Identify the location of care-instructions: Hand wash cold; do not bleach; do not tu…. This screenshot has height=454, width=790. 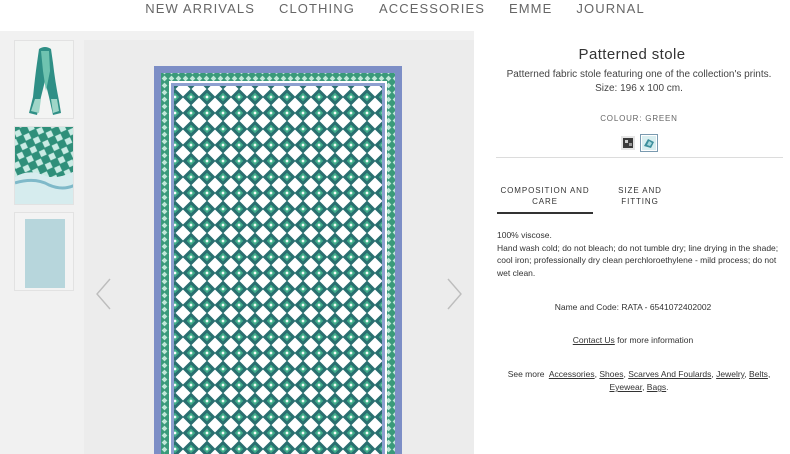
(638, 260).